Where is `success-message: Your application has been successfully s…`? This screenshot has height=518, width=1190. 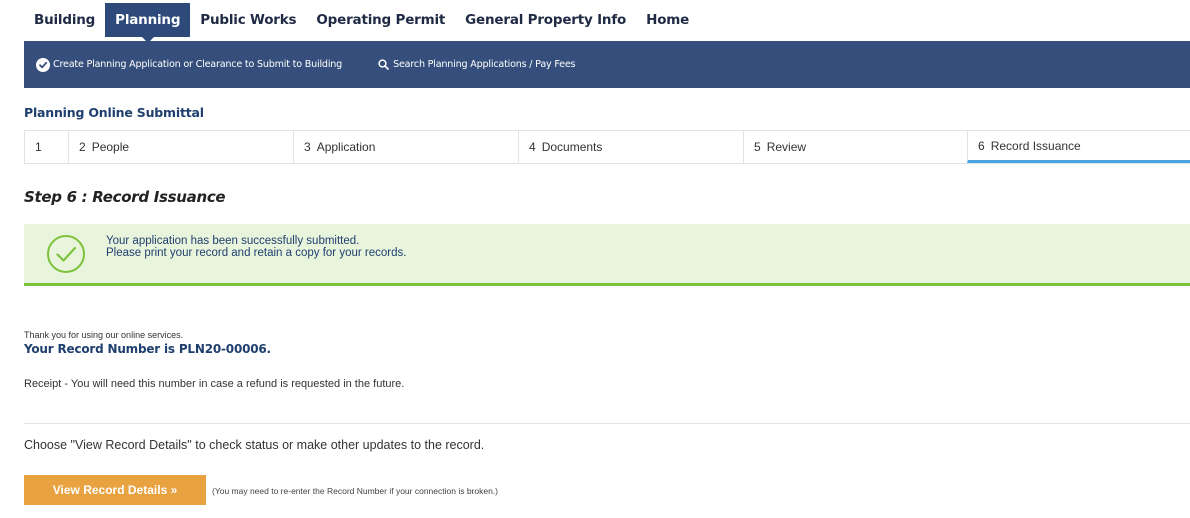 success-message: Your application has been successfully s… is located at coordinates (256, 247).